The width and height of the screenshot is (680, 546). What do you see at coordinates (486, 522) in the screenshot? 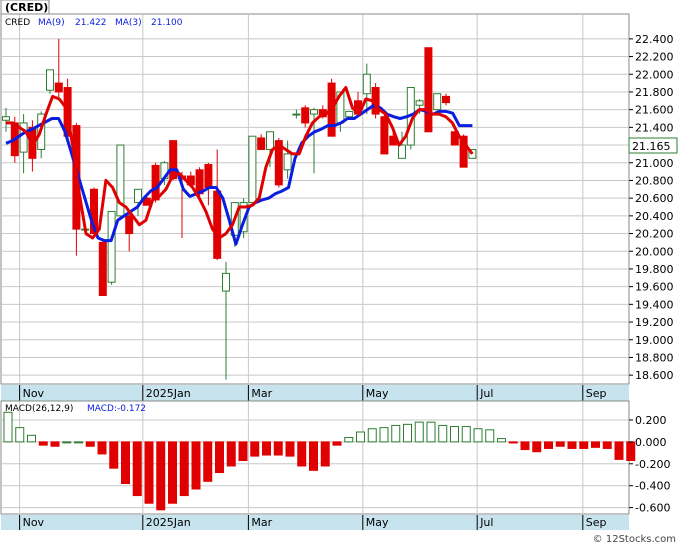
I see `macd-x-tick-label: Jul` at bounding box center [486, 522].